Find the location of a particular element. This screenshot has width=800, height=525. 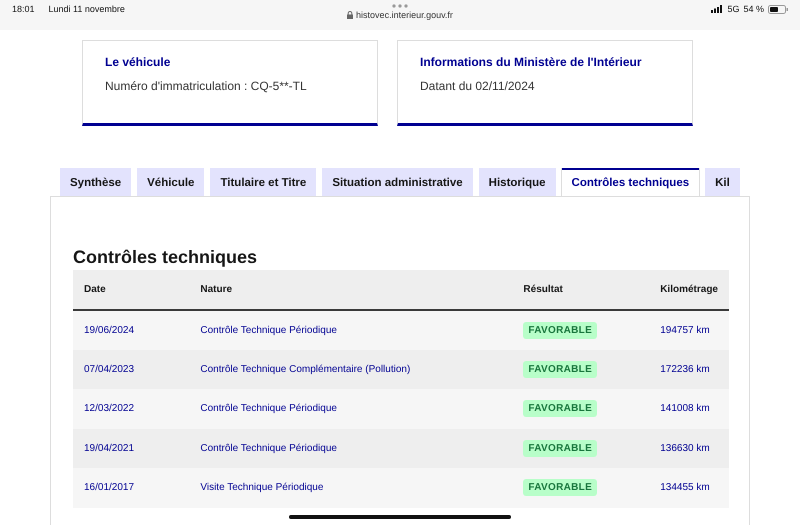

nature-link: Contrôle Technique Complémentaire (Pollution) is located at coordinates (350, 369).